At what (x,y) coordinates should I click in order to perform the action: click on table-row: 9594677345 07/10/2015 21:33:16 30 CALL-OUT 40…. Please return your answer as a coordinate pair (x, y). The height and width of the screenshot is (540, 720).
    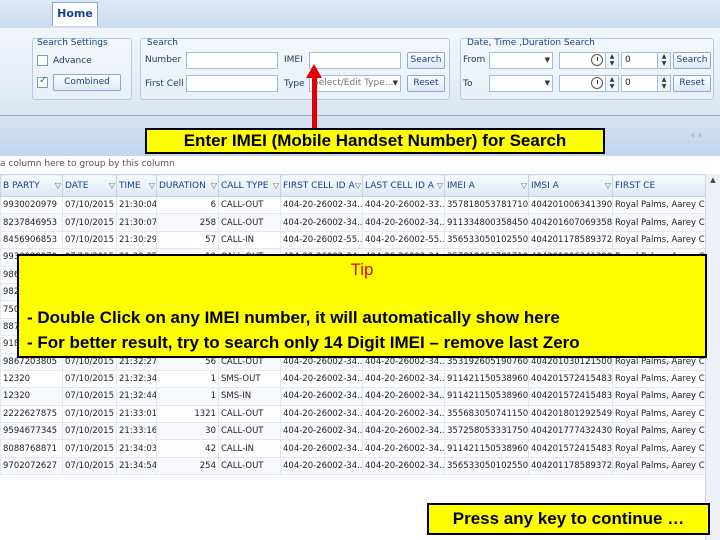
    Looking at the image, I should click on (353, 431).